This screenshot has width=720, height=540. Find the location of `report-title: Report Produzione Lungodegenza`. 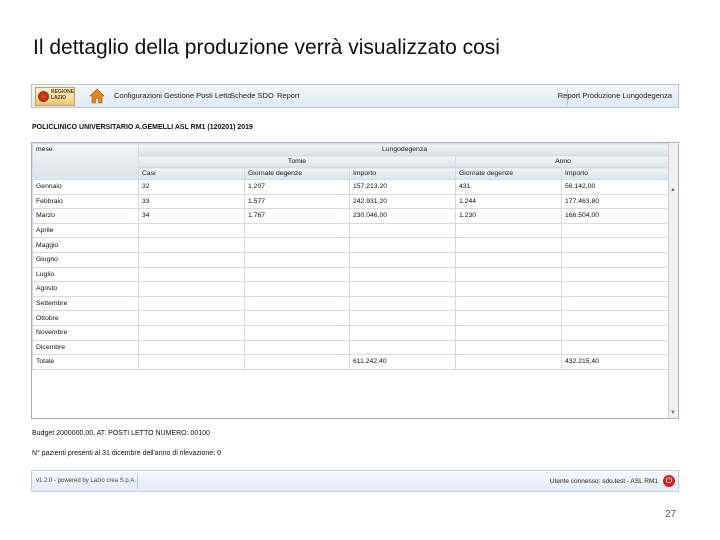

report-title: Report Produzione Lungodegenza is located at coordinates (614, 95).